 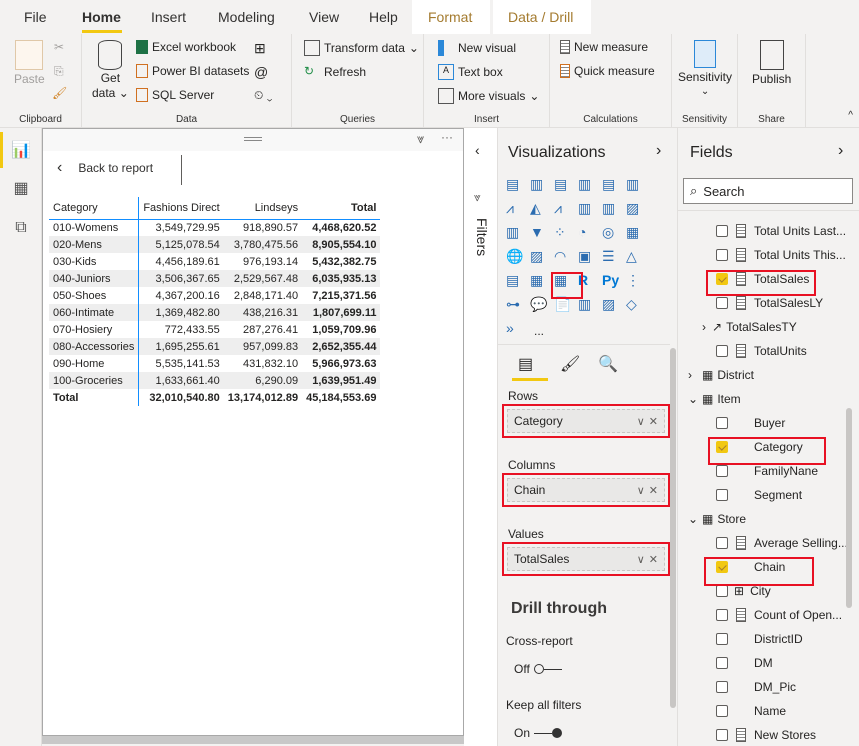 I want to click on tab-format: Format, so click(x=450, y=17).